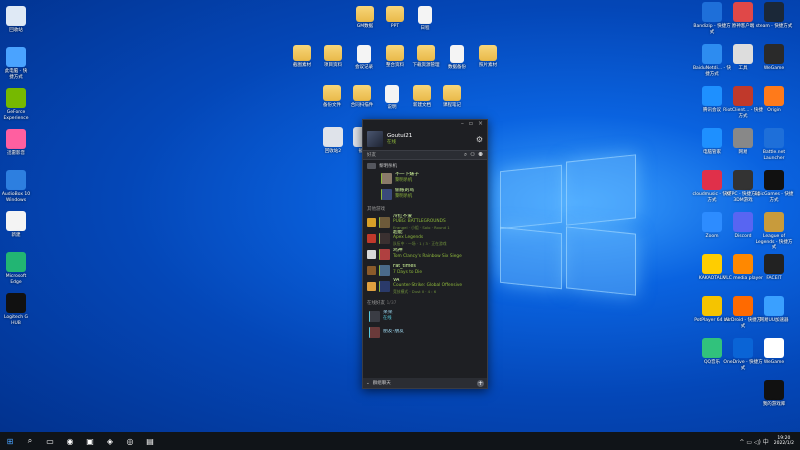  What do you see at coordinates (425, 238) in the screenshot?
I see `friend-entry: 超能 Apex Legends 队伍中 · 一场 · 1 / 3 · 正在游戏` at bounding box center [425, 238].